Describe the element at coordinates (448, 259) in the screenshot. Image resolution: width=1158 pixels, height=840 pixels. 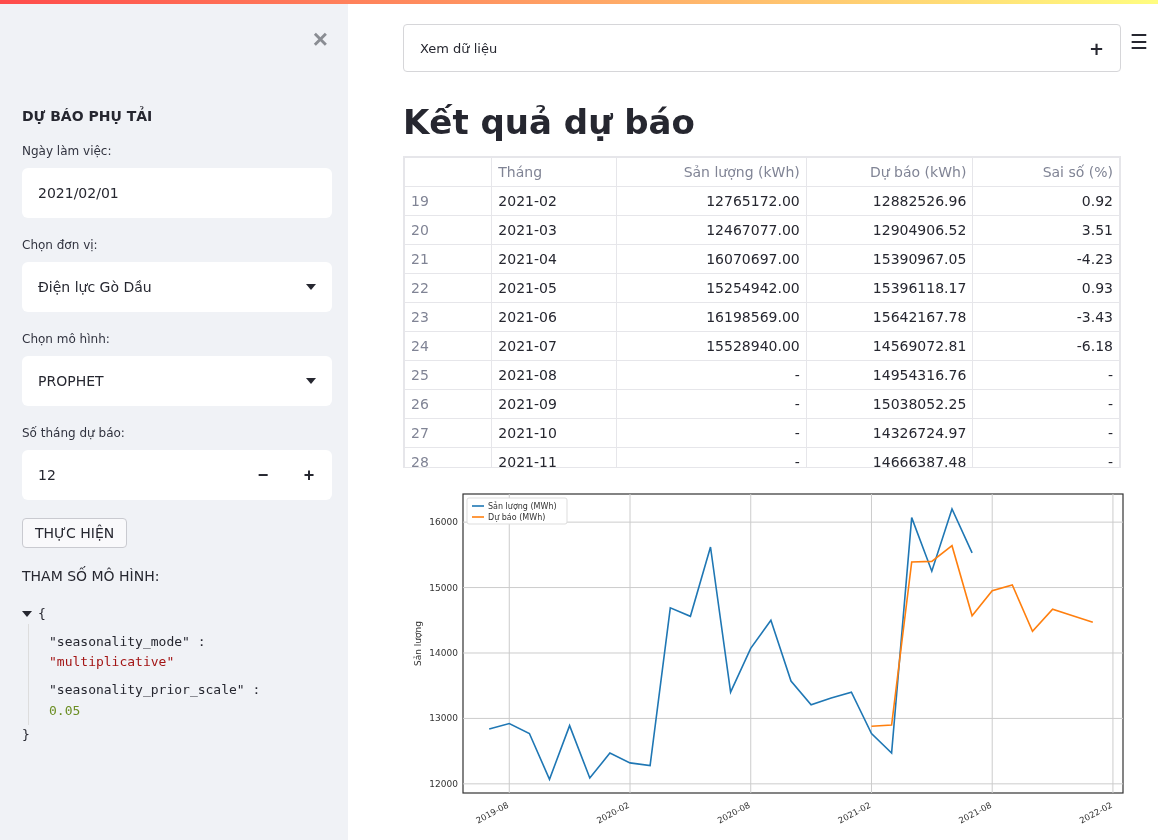
I see `row-index: 21` at that location.